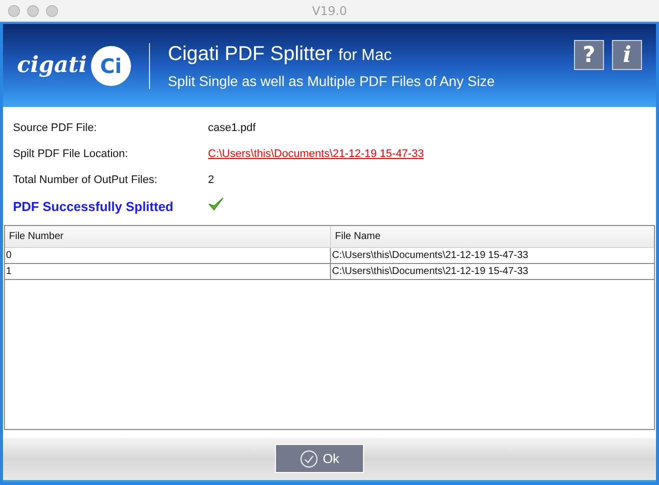  Describe the element at coordinates (85, 180) in the screenshot. I see `field-label: Total Number of OutPut Files:` at that location.